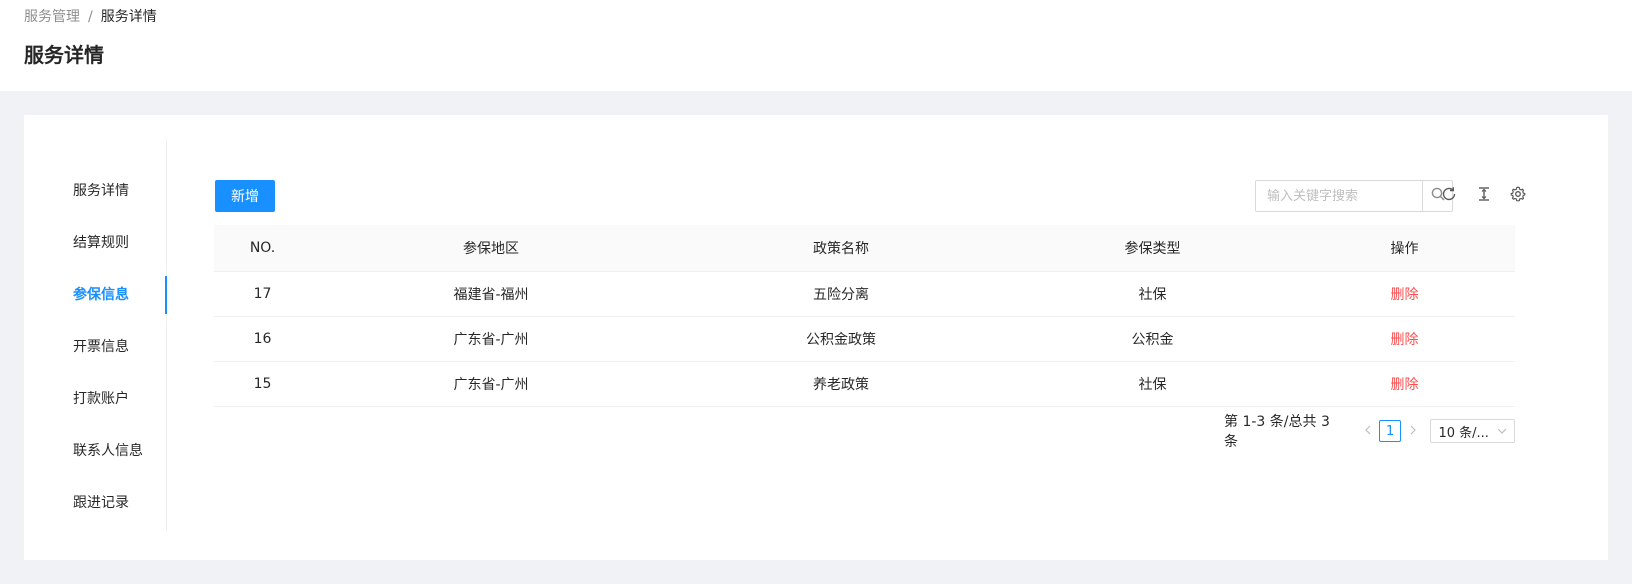  Describe the element at coordinates (95, 451) in the screenshot. I see `menu-item-contact-info: 联系人信息` at that location.